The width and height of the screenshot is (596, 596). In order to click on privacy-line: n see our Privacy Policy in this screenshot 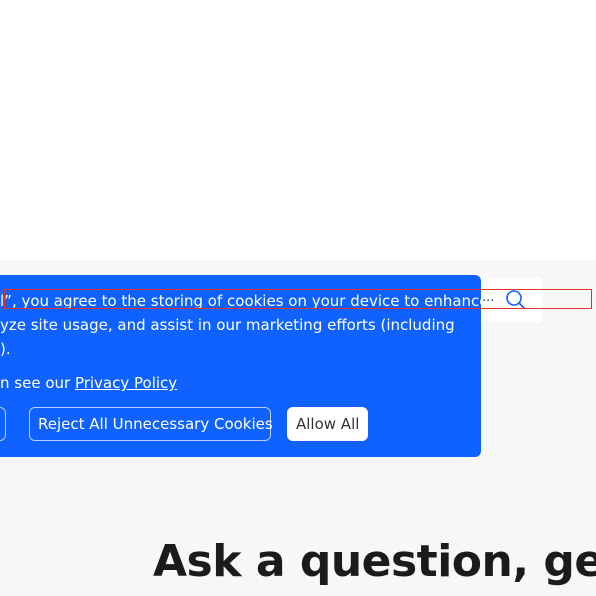, I will do `click(88, 383)`.